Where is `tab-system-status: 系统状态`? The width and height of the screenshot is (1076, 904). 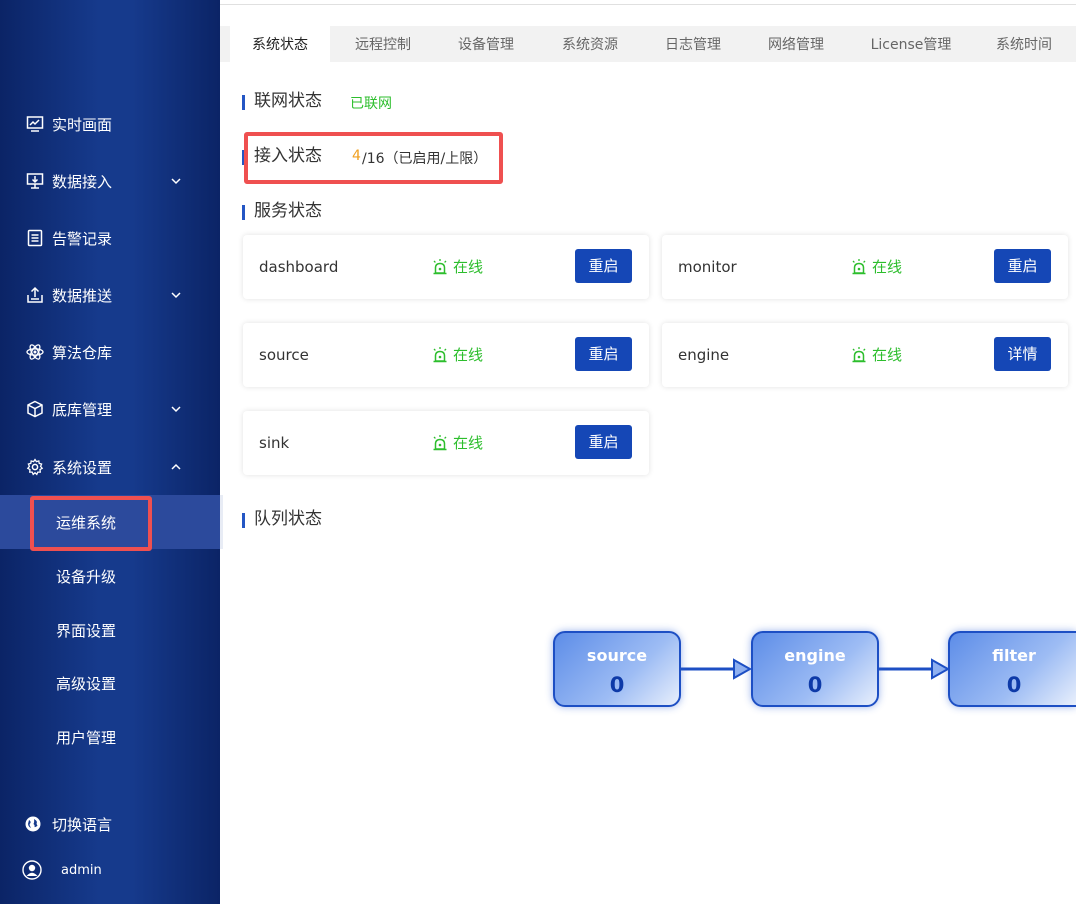 tab-system-status: 系统状态 is located at coordinates (280, 44).